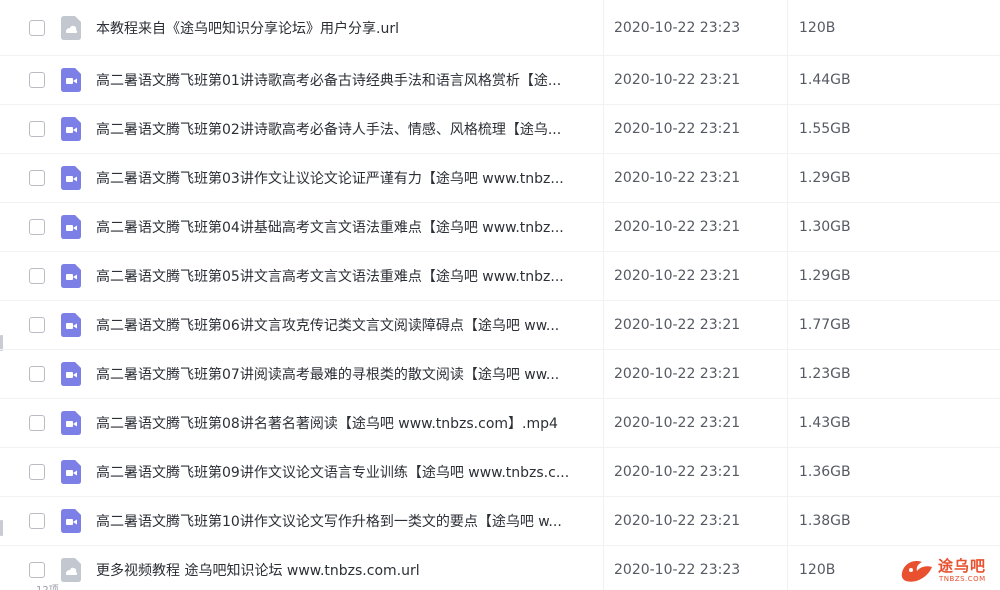 The width and height of the screenshot is (1000, 590). What do you see at coordinates (825, 472) in the screenshot?
I see `file-size: 1.36GB` at bounding box center [825, 472].